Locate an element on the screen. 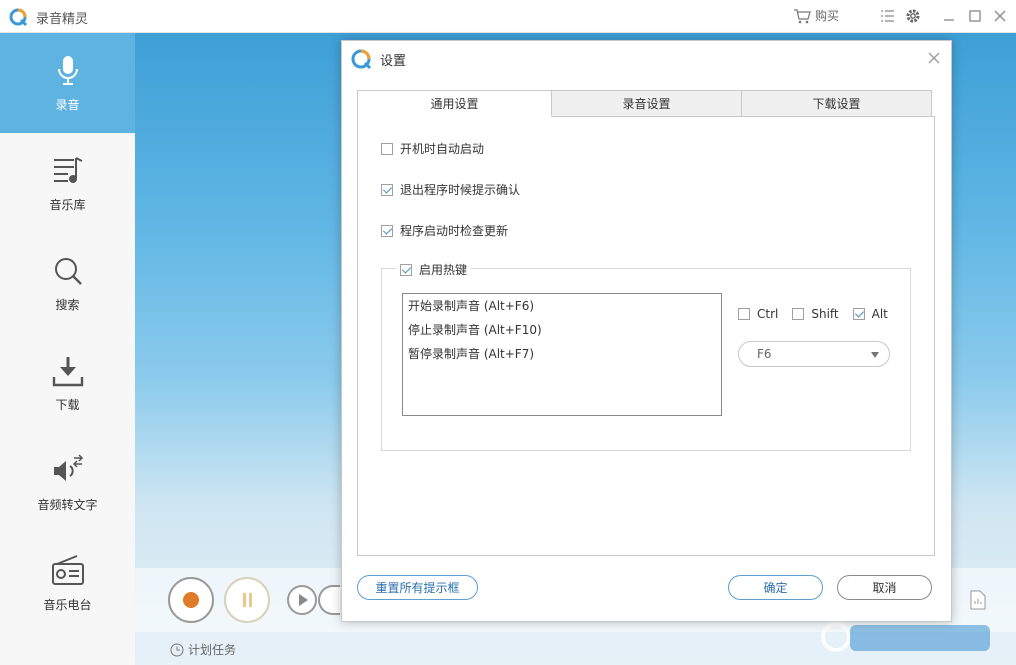 Image resolution: width=1016 pixels, height=665 pixels. title-bar: 录音精灵 购买 is located at coordinates (508, 16).